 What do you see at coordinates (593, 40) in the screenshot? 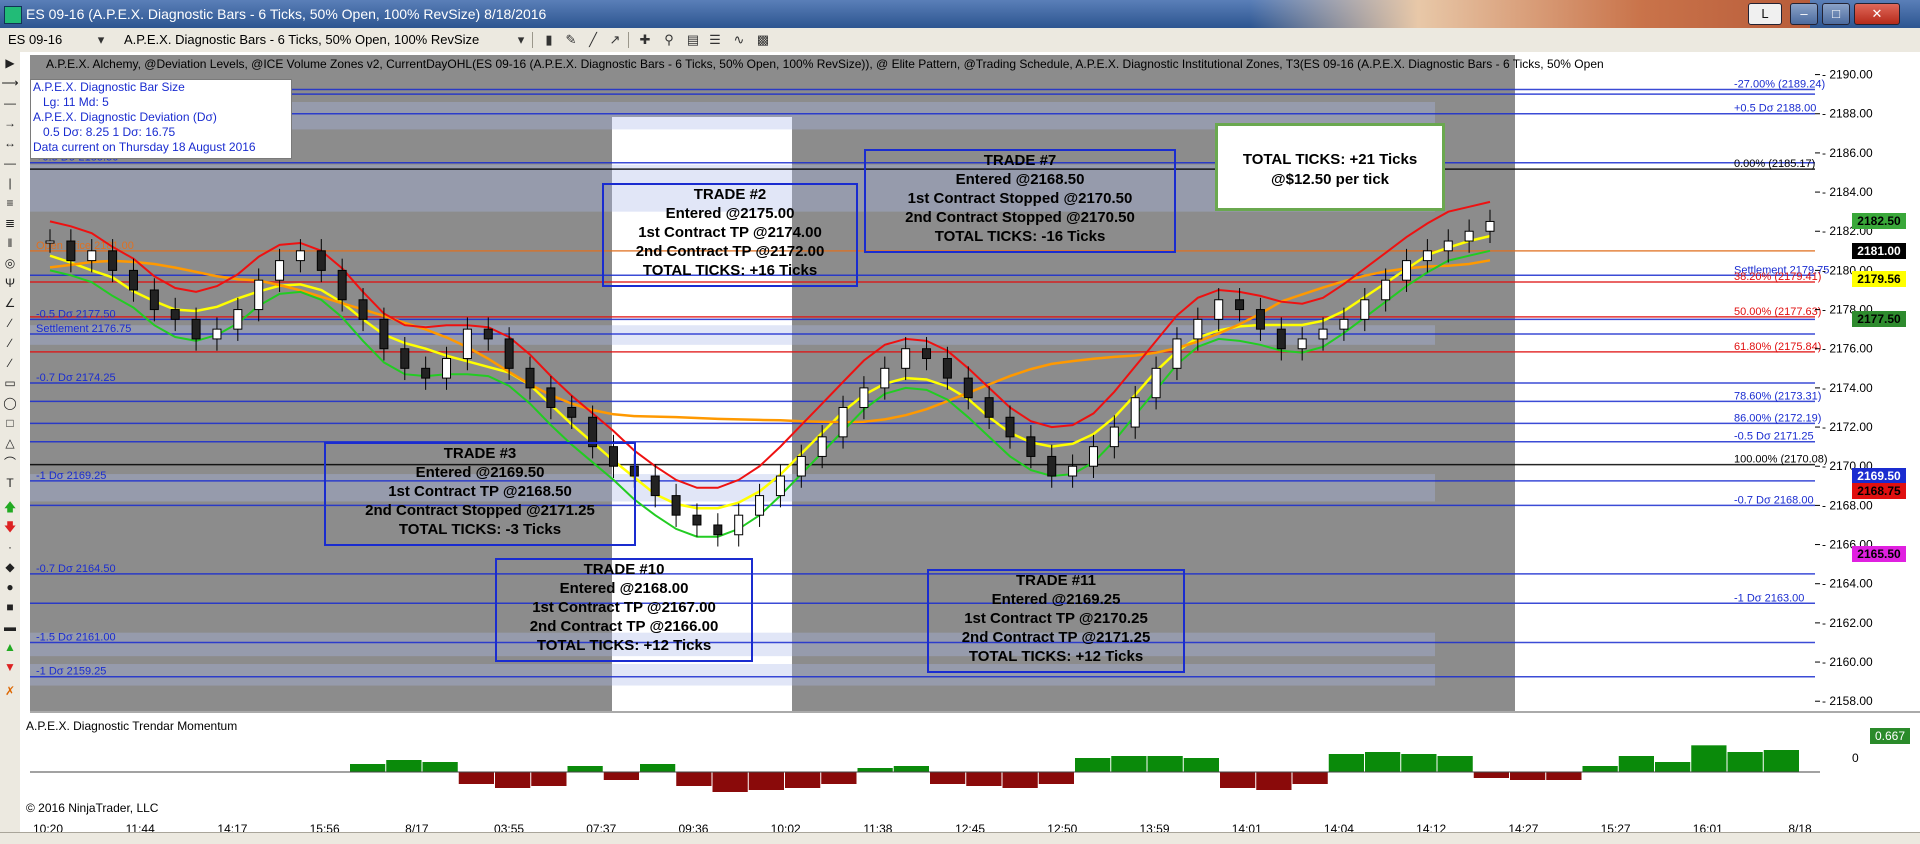
I see `draw-tool-icon: ╱` at bounding box center [593, 40].